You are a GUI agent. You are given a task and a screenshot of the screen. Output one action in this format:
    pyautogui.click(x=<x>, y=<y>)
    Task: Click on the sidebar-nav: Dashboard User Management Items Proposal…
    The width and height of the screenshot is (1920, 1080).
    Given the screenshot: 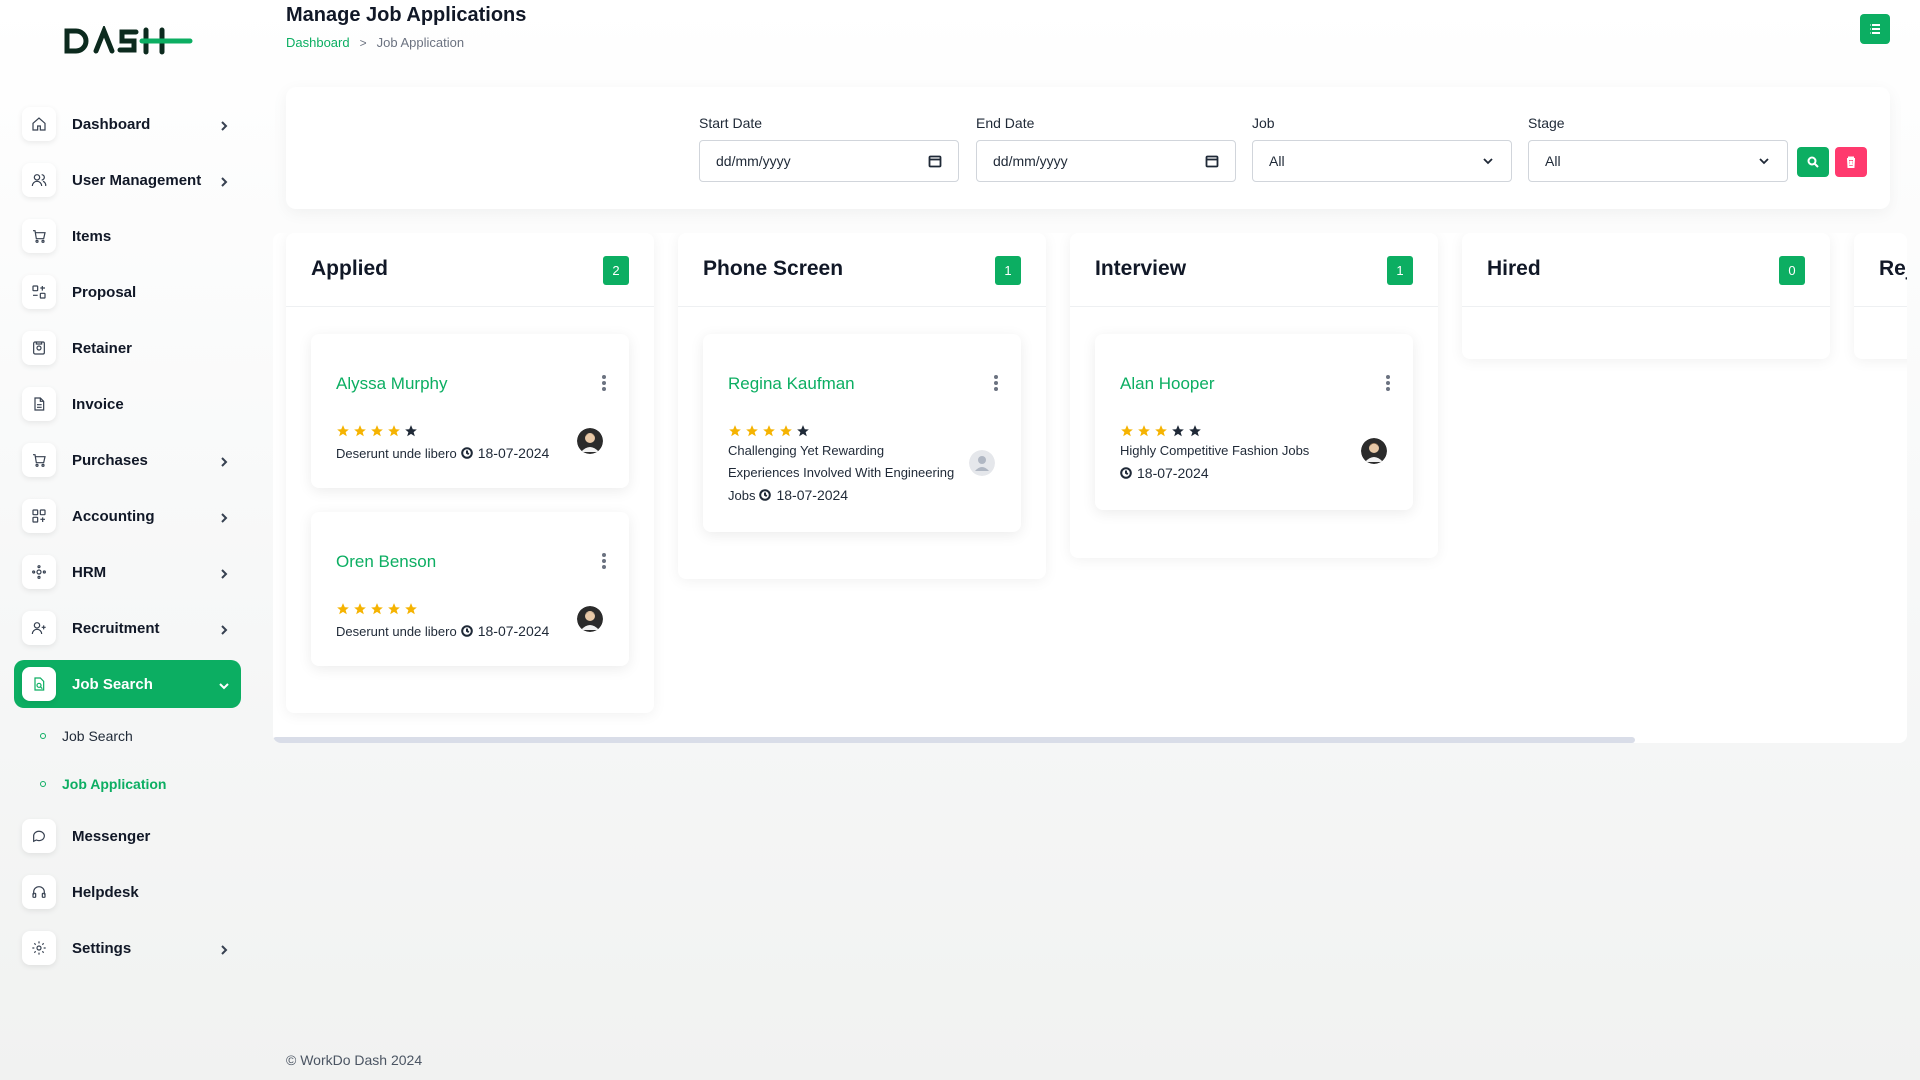 What is the action you would take?
    pyautogui.click(x=127, y=540)
    